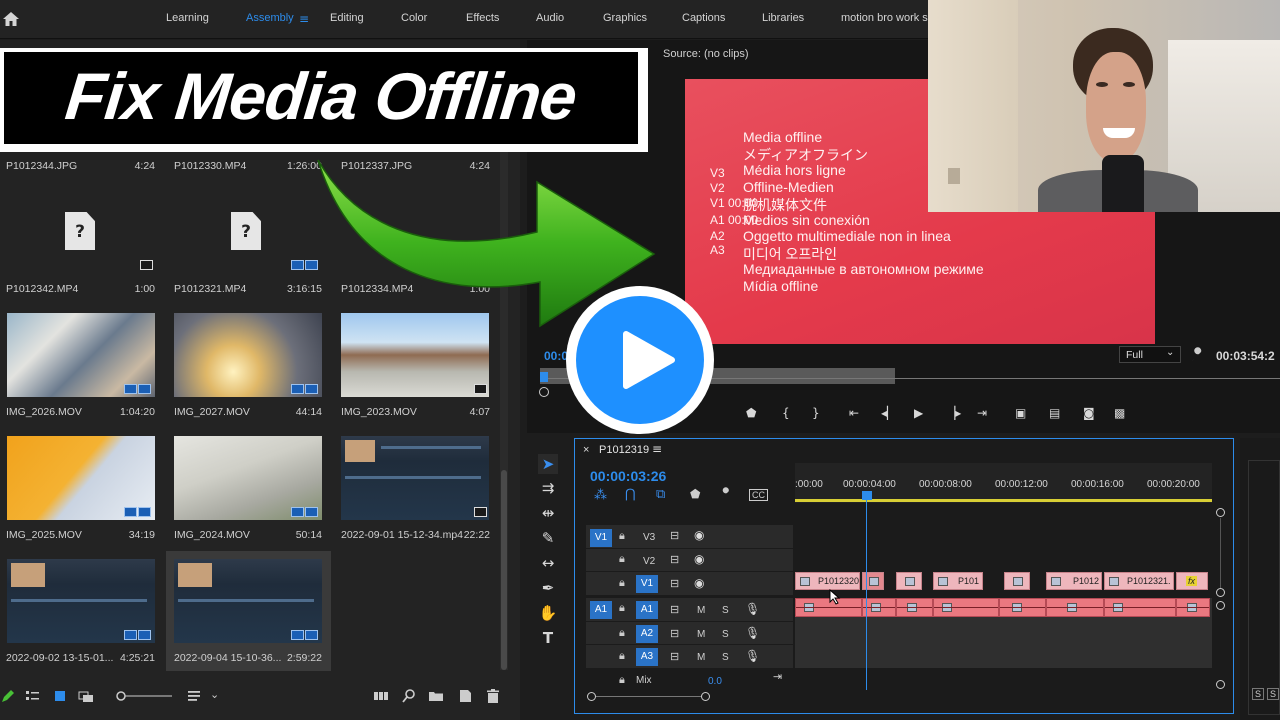 The height and width of the screenshot is (720, 1280). Describe the element at coordinates (715, 681) in the screenshot. I see `mix-value: 0.0` at that location.